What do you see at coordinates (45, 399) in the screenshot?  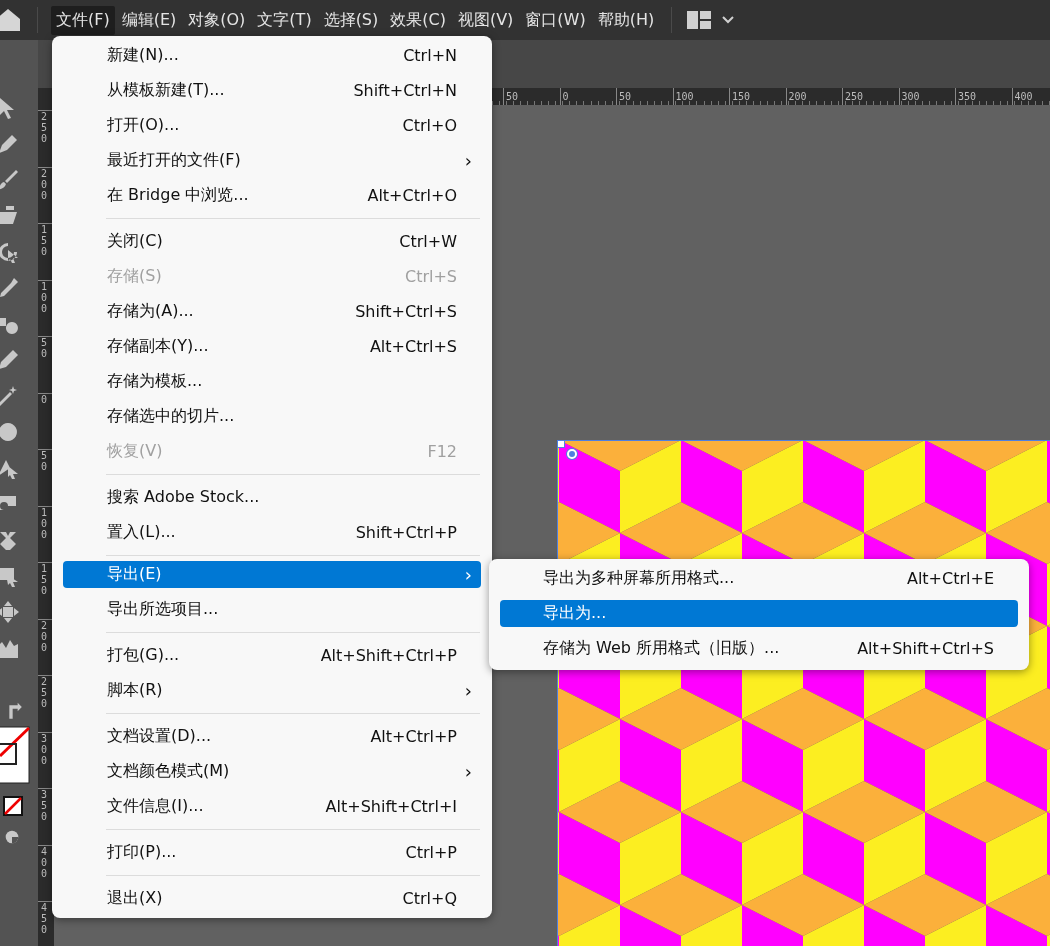 I see `ruler-label: 0` at bounding box center [45, 399].